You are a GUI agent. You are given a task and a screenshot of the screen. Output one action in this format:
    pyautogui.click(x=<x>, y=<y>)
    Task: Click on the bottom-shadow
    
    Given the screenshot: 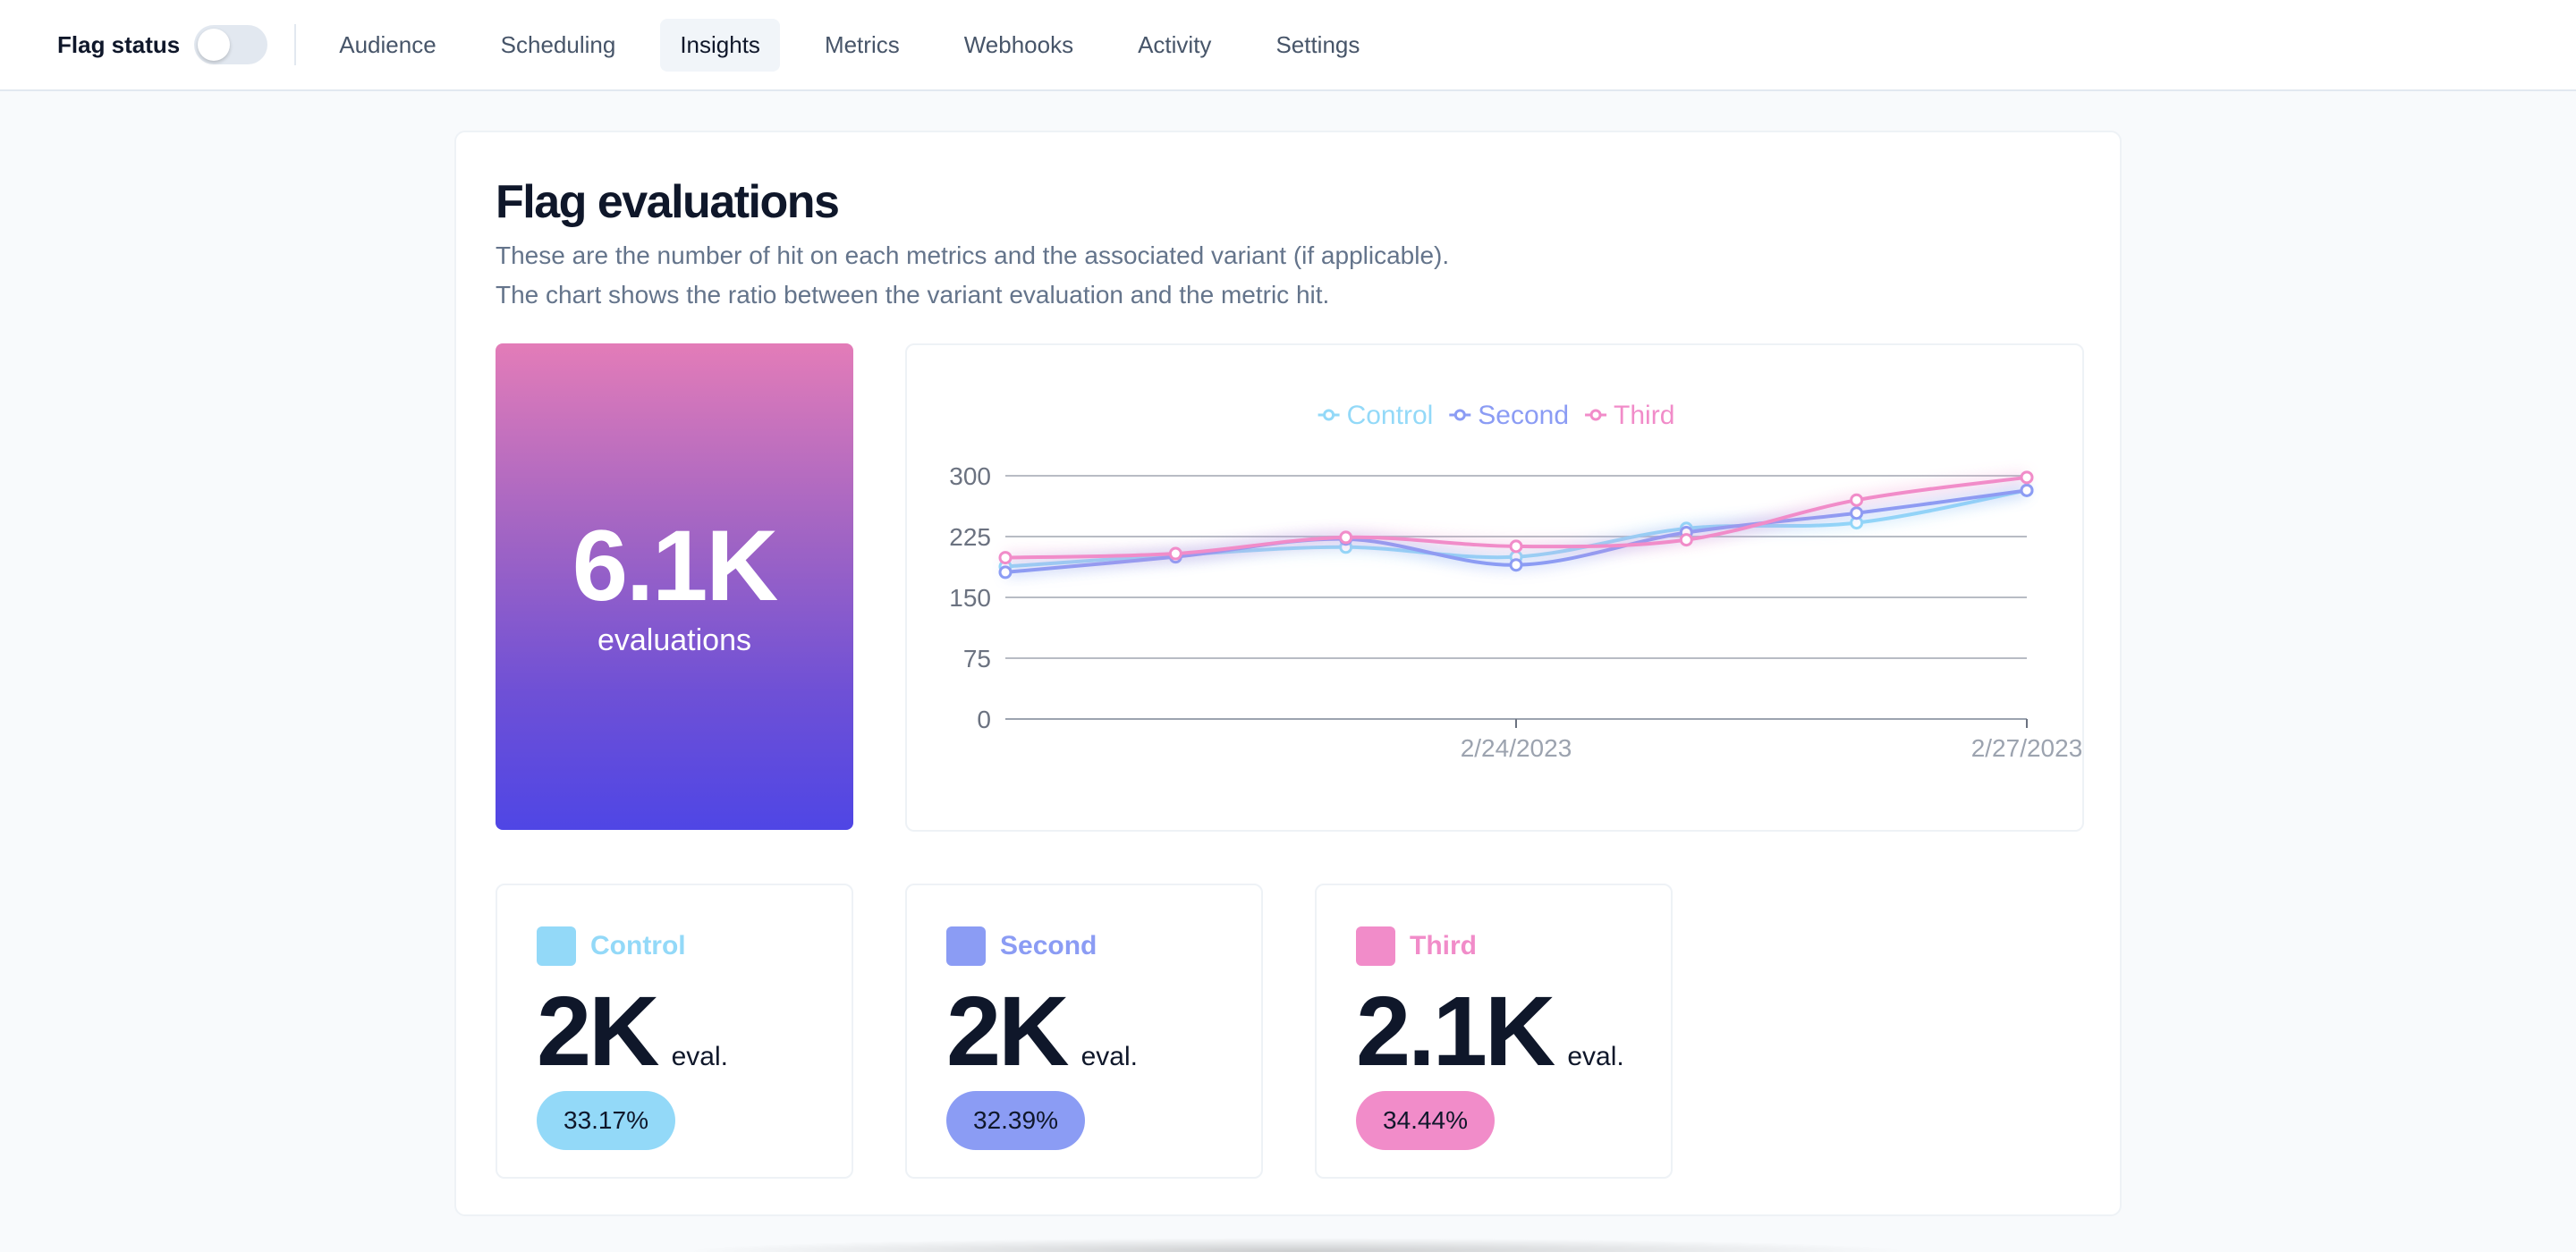 What is the action you would take?
    pyautogui.click(x=1297, y=1245)
    